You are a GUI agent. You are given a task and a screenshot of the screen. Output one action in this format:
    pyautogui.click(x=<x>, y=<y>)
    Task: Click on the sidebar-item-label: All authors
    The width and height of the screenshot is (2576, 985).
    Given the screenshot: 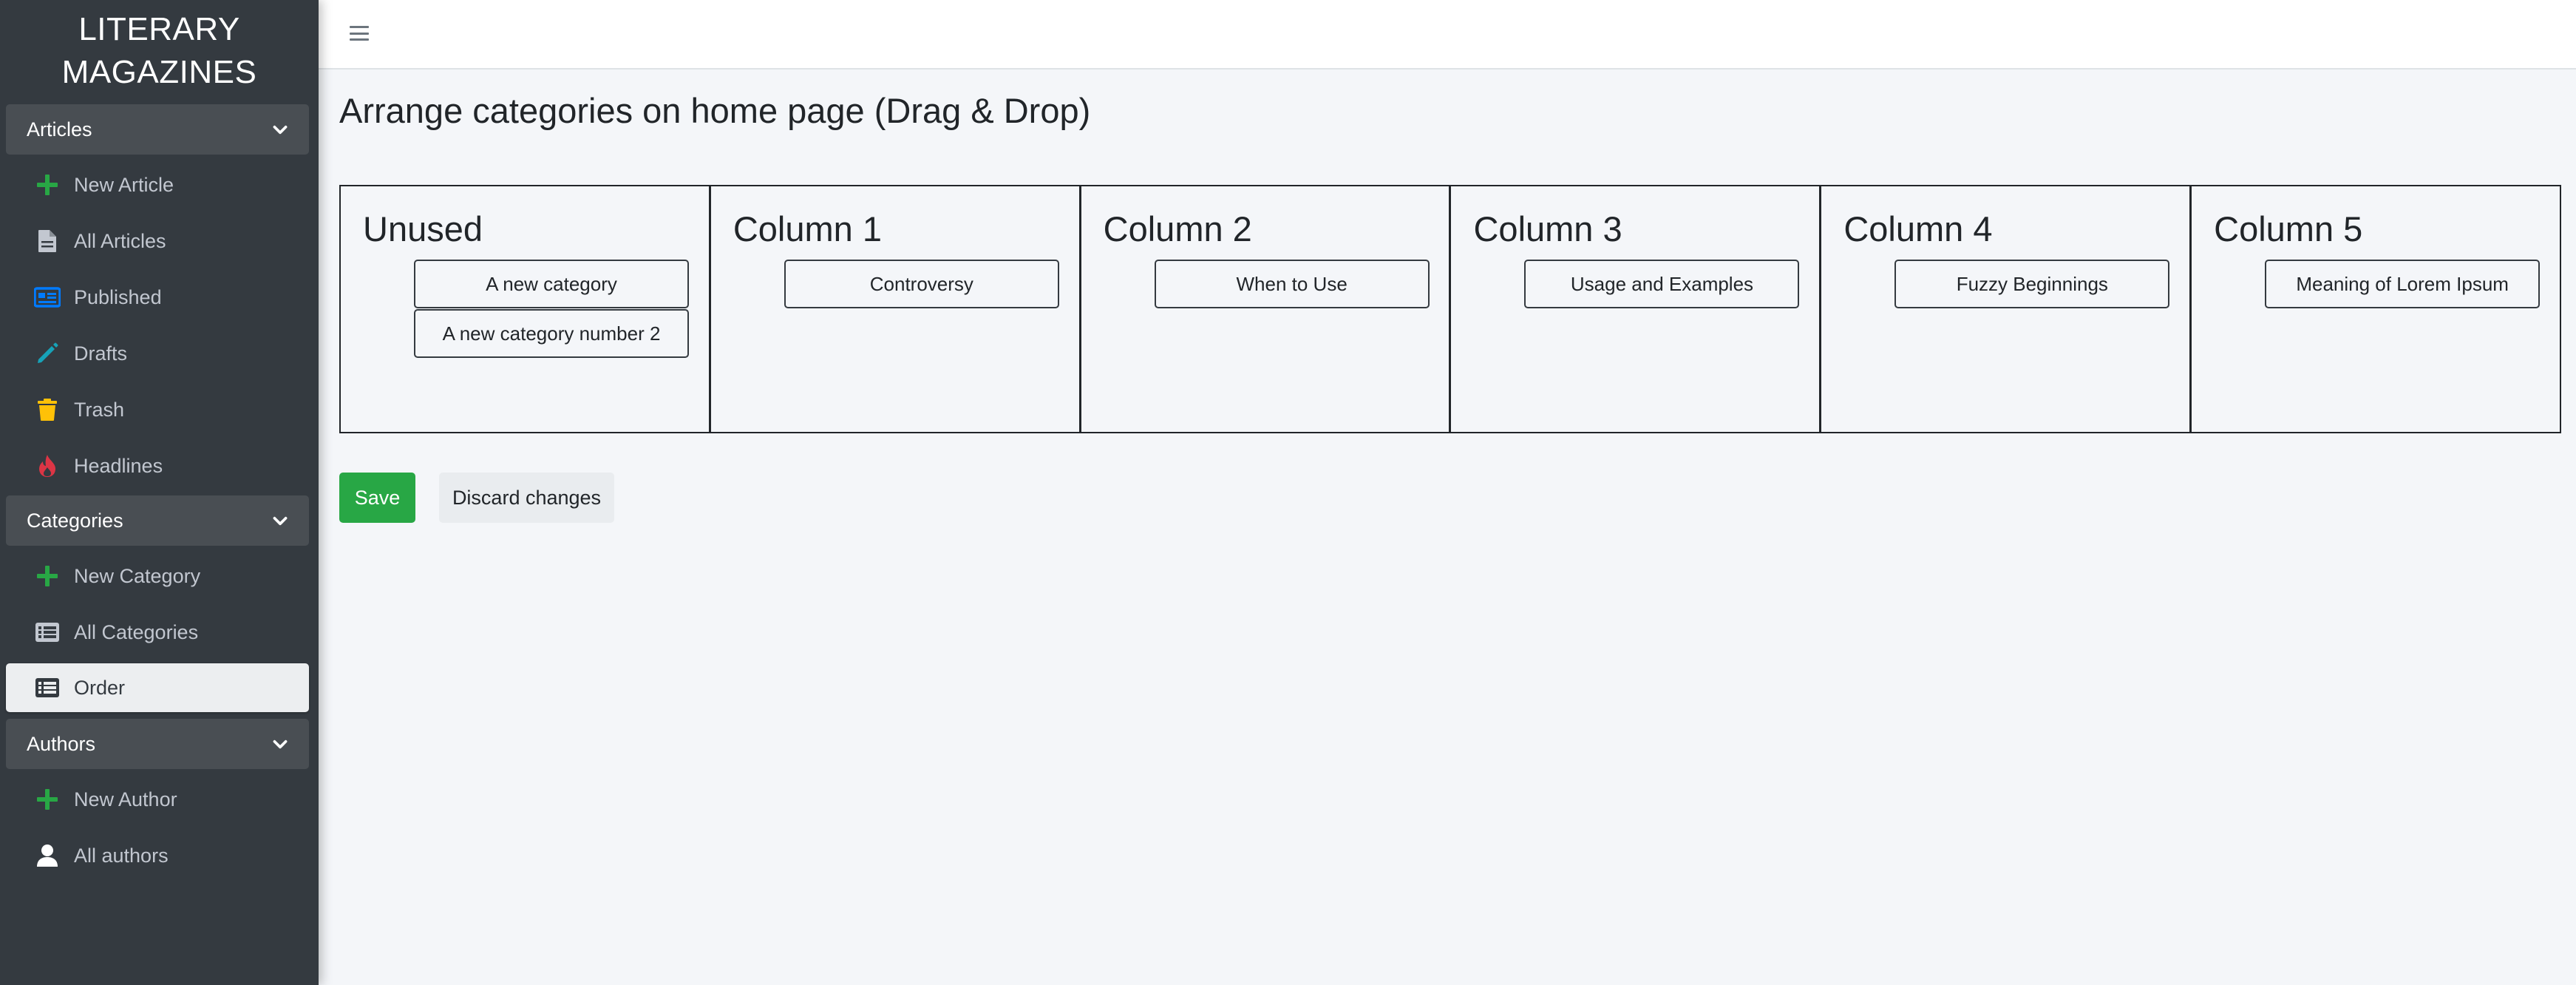 What is the action you would take?
    pyautogui.click(x=121, y=855)
    